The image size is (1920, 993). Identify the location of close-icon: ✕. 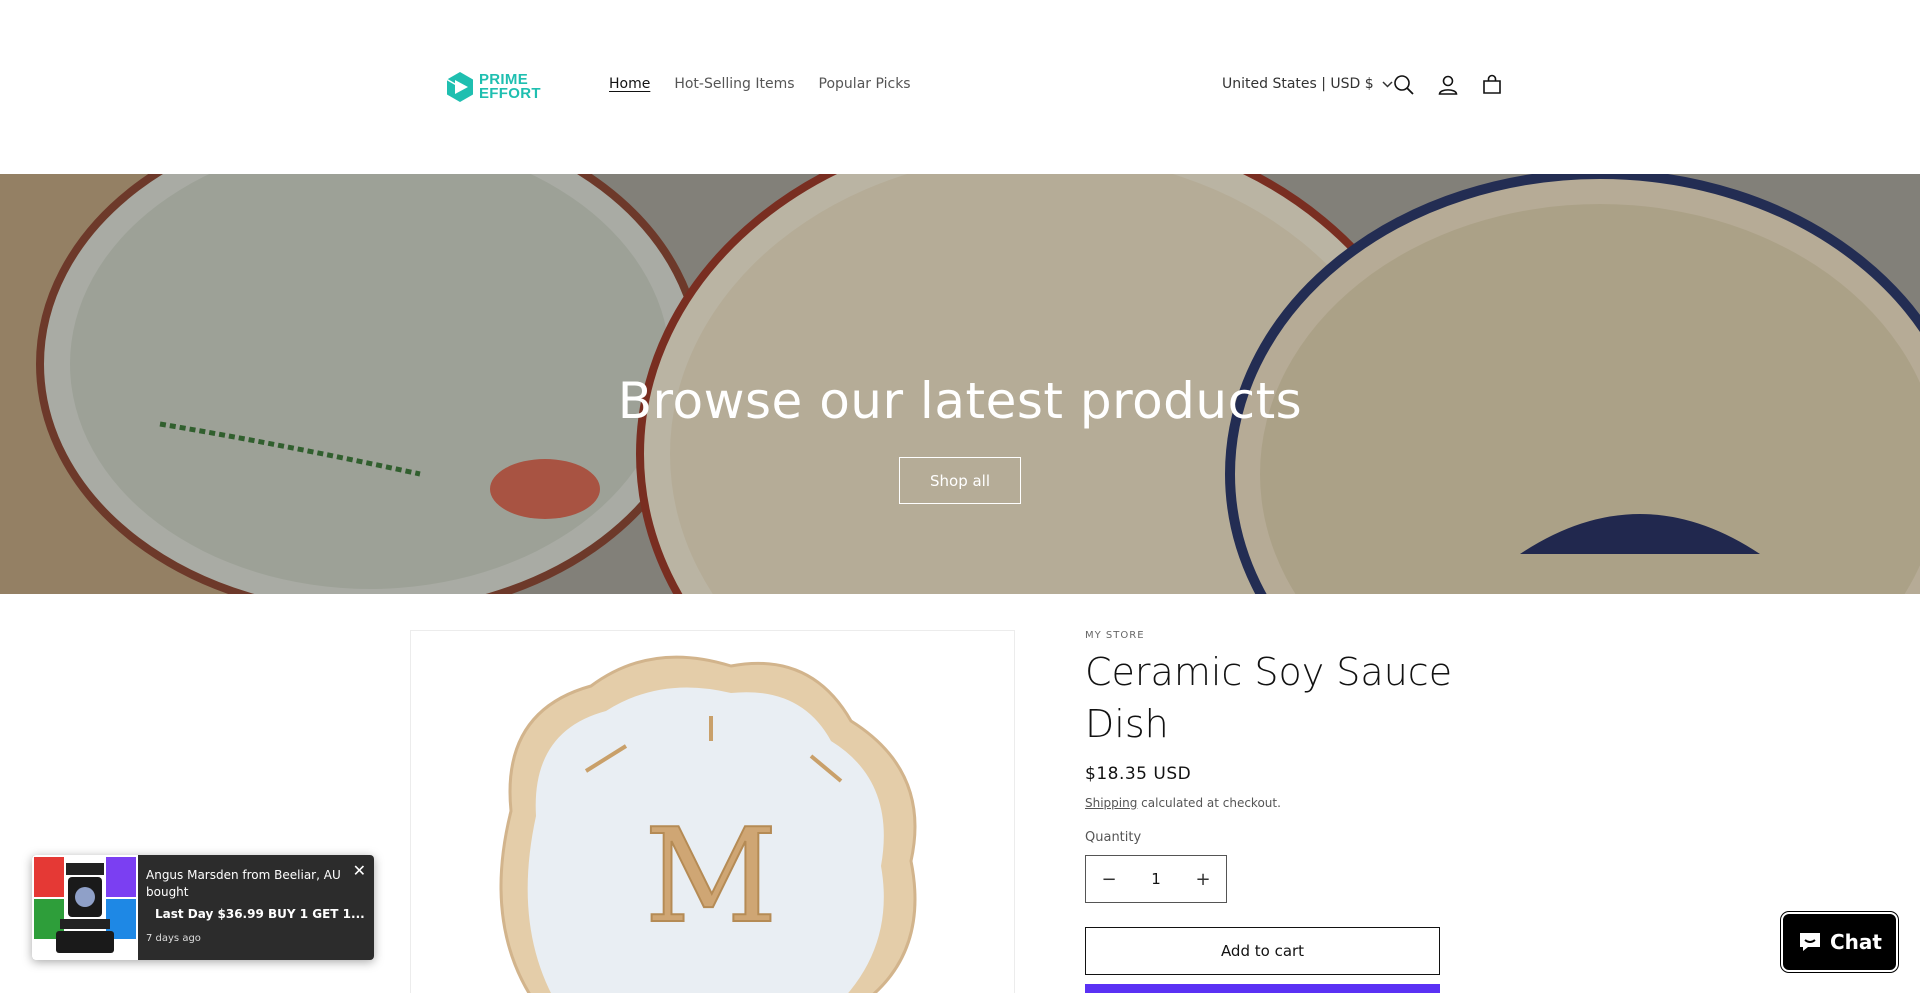
(359, 870).